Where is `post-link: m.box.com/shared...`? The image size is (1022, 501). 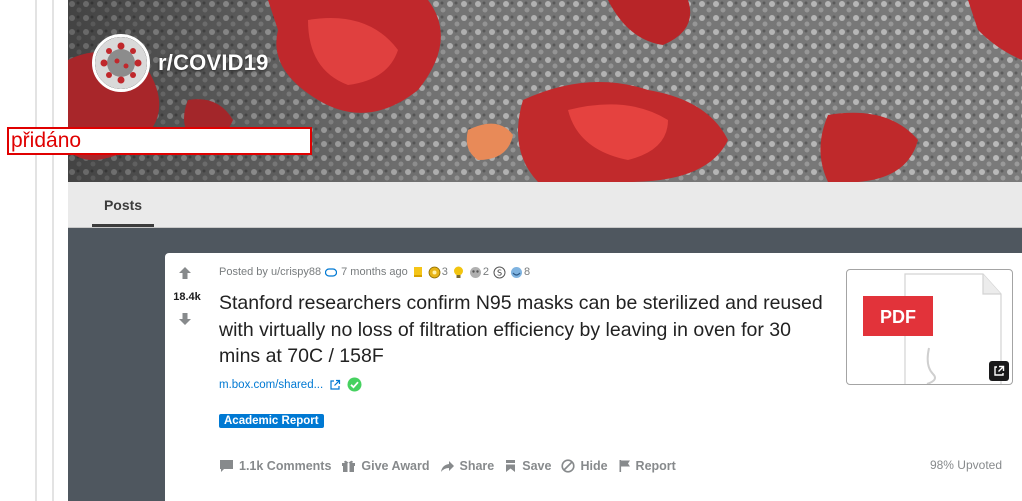 post-link: m.box.com/shared... is located at coordinates (271, 385).